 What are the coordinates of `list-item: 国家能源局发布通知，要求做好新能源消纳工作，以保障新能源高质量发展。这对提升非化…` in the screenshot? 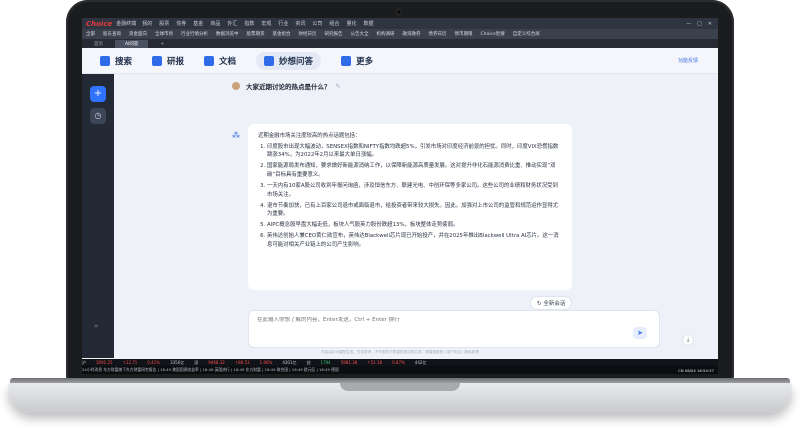 It's located at (414, 170).